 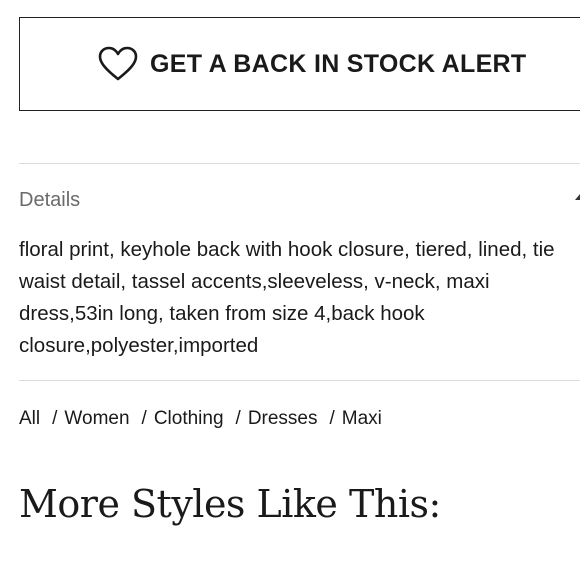 I want to click on heart-outline-icon, so click(x=118, y=63).